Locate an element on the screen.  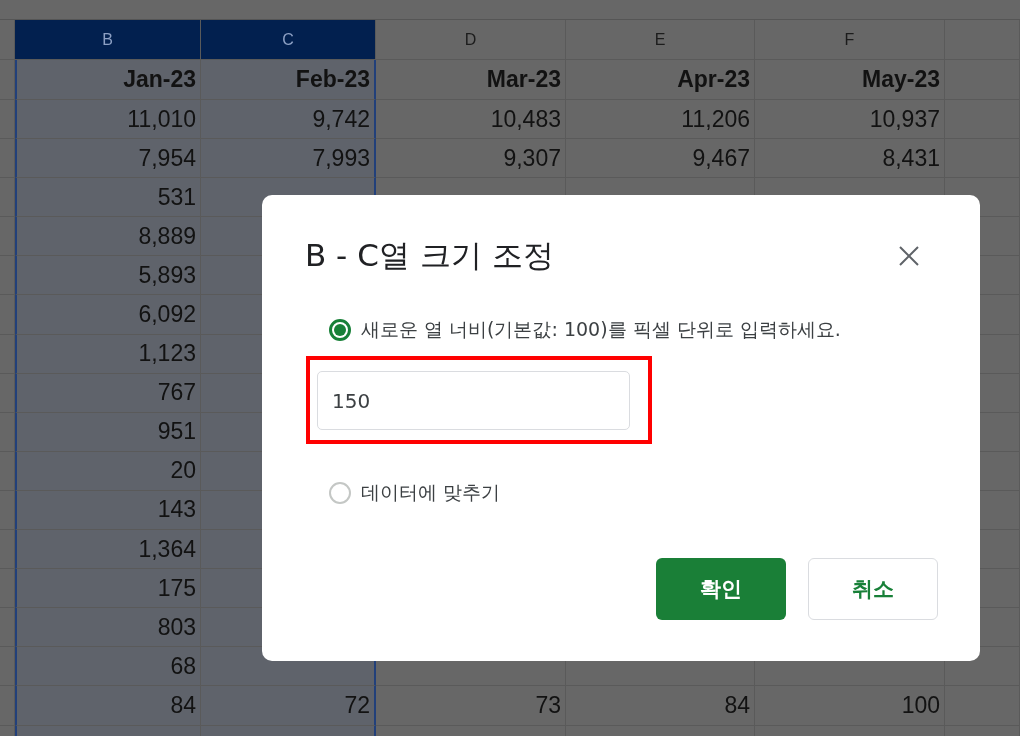
table-cell: 68 is located at coordinates (108, 667).